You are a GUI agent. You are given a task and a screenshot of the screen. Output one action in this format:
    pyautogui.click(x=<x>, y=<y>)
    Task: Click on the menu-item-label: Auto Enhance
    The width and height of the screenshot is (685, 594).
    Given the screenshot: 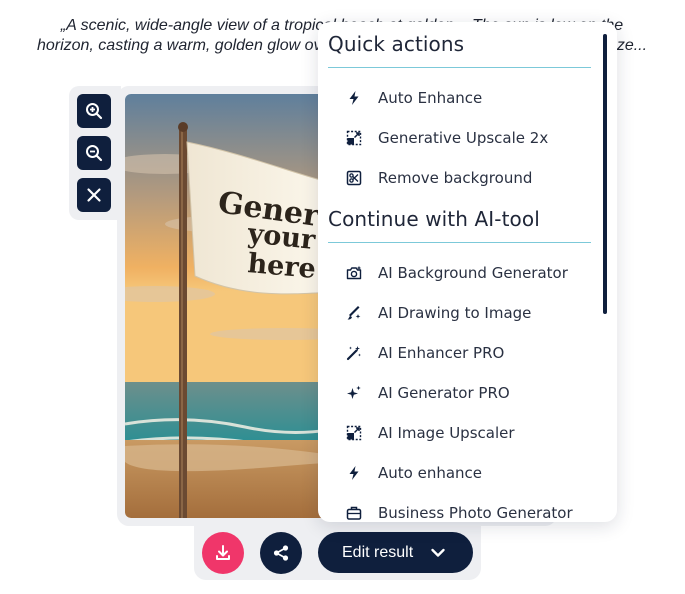 What is the action you would take?
    pyautogui.click(x=430, y=98)
    